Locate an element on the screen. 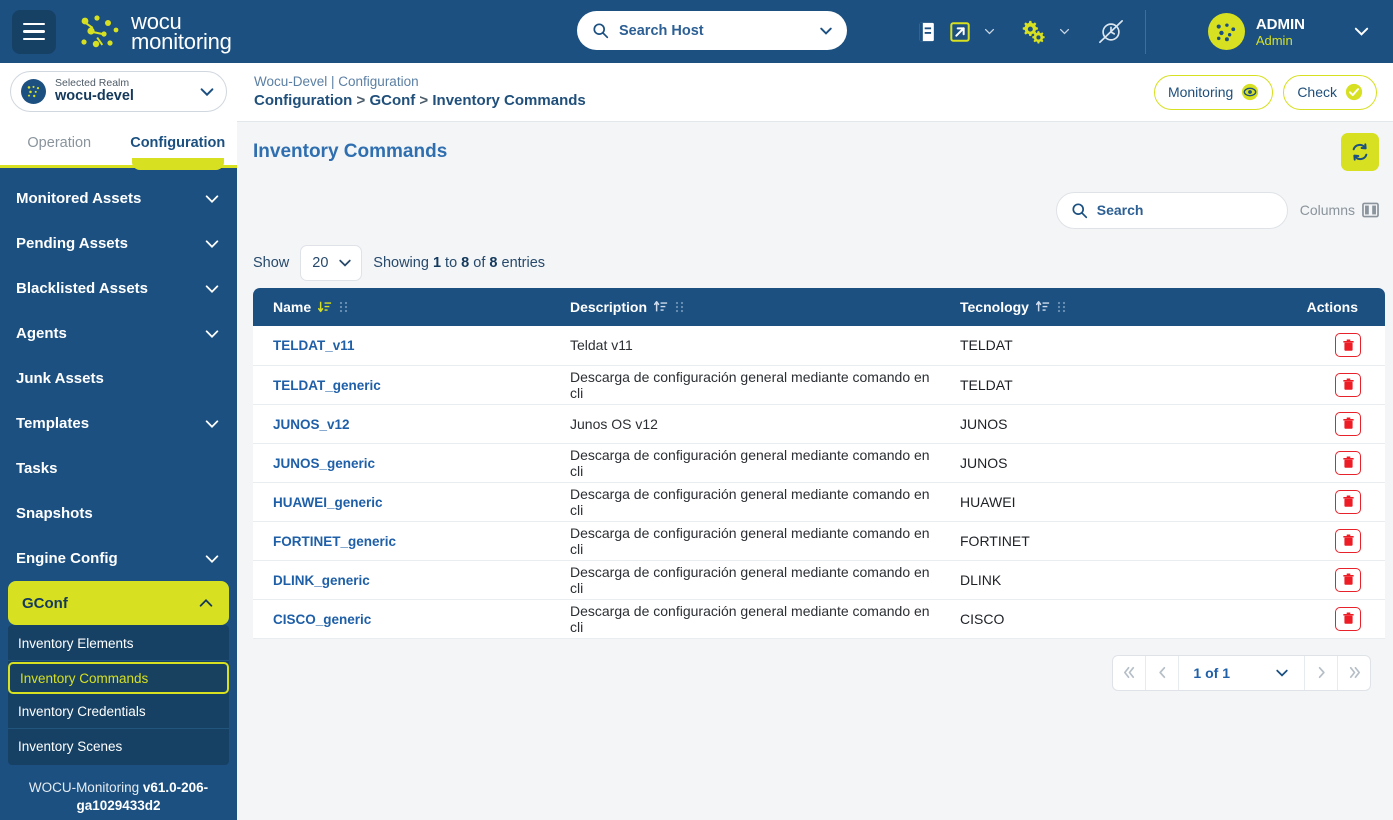  sidebar-item-agents: Agents is located at coordinates (118, 333).